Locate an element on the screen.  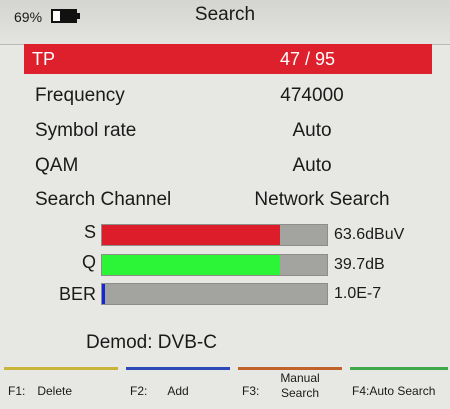
tp-label: TP is located at coordinates (44, 59).